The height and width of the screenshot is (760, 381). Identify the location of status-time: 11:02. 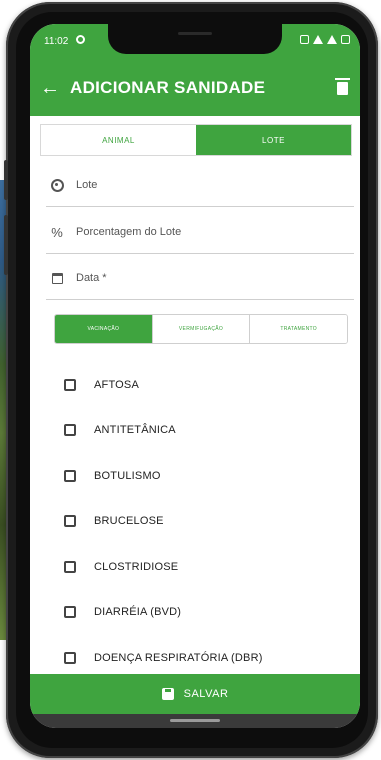
(56, 41).